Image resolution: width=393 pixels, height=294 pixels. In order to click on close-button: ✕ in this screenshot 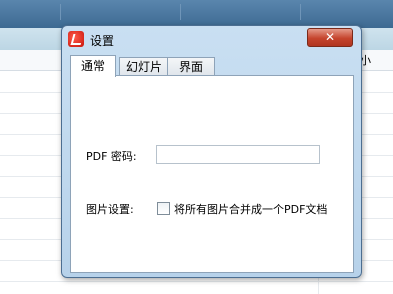, I will do `click(330, 37)`.